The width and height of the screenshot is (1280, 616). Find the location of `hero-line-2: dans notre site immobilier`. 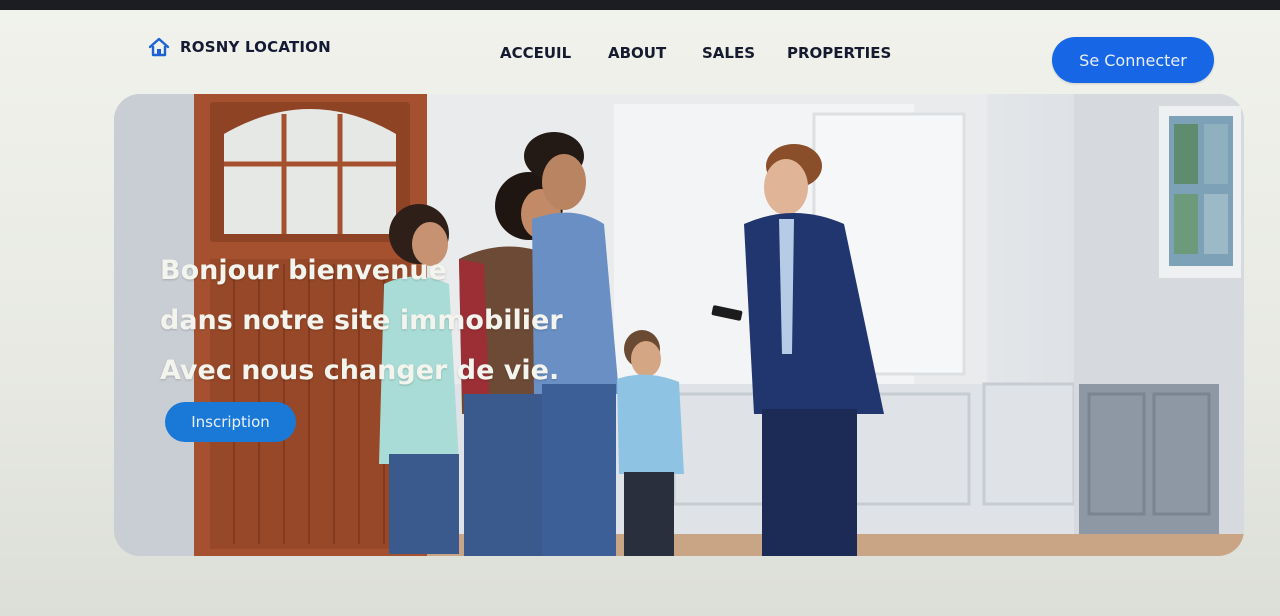

hero-line-2: dans notre site immobilier is located at coordinates (361, 320).